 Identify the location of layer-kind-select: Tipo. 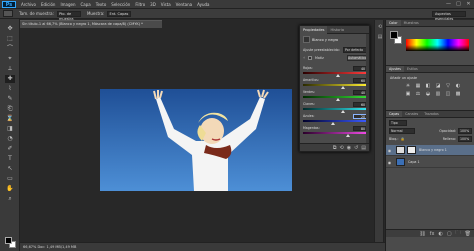
(398, 123).